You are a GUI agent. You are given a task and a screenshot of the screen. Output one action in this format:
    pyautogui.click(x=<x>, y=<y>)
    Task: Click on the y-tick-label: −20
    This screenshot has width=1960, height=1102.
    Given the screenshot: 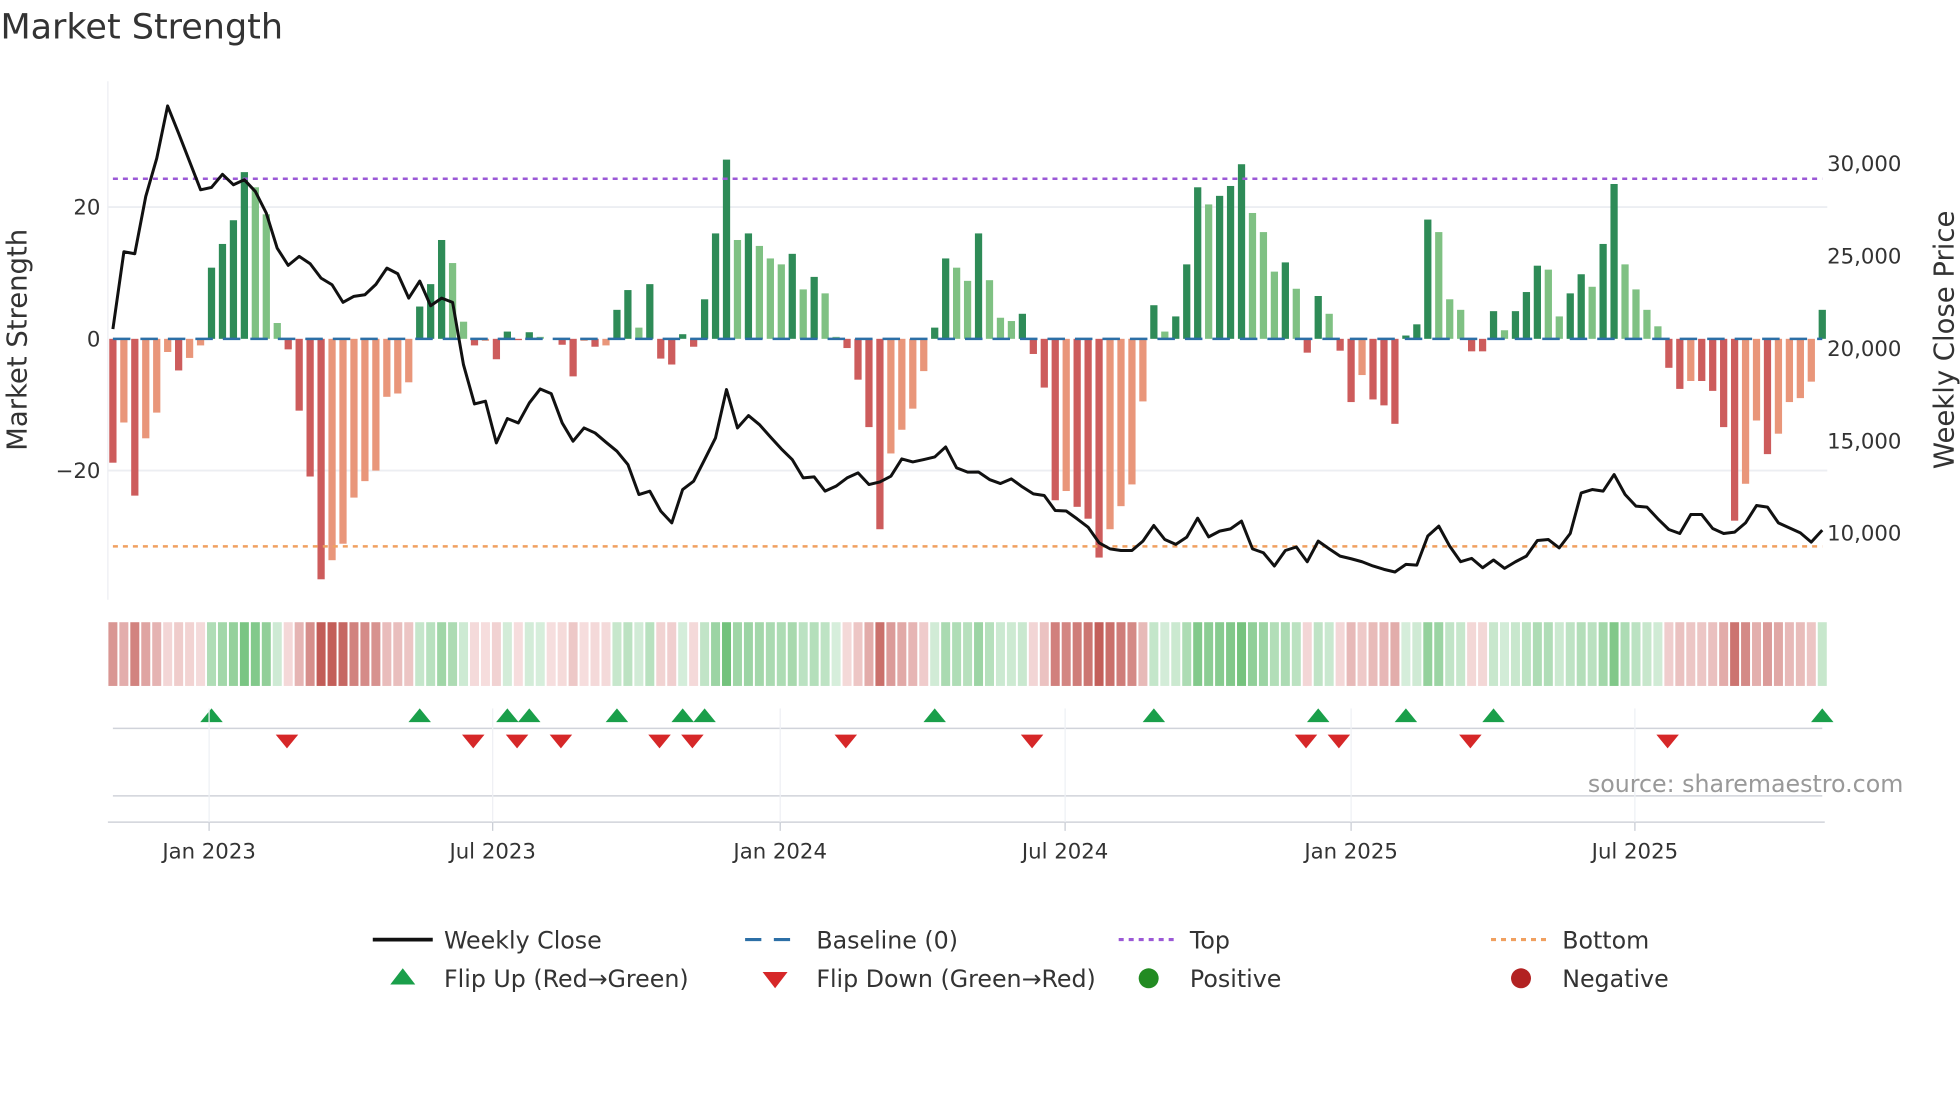 What is the action you would take?
    pyautogui.click(x=78, y=471)
    